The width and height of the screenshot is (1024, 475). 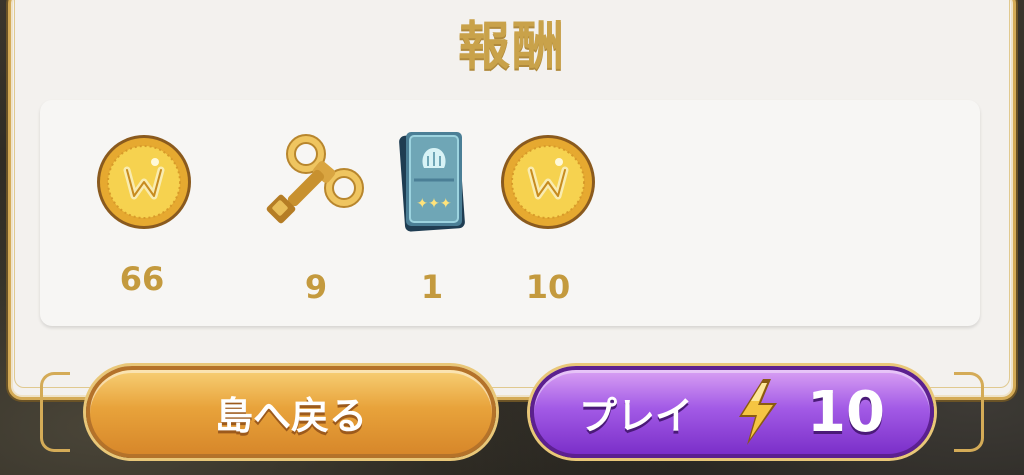 What do you see at coordinates (142, 279) in the screenshot?
I see `reward-count: 66` at bounding box center [142, 279].